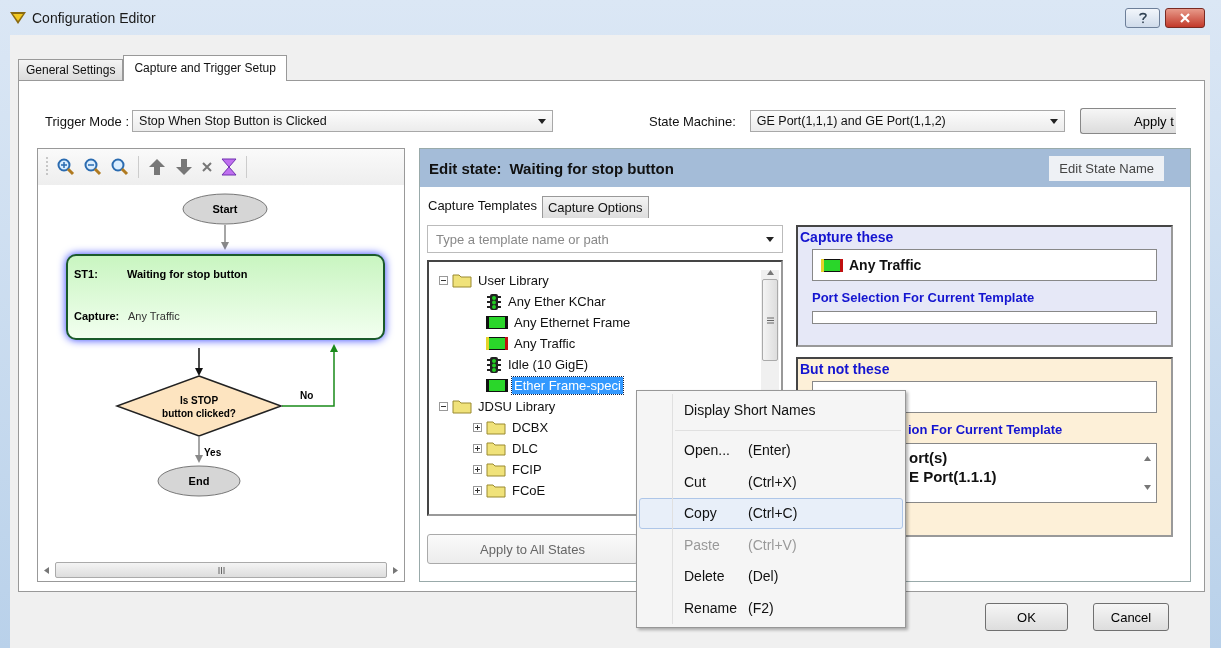  I want to click on no-label: No, so click(307, 395).